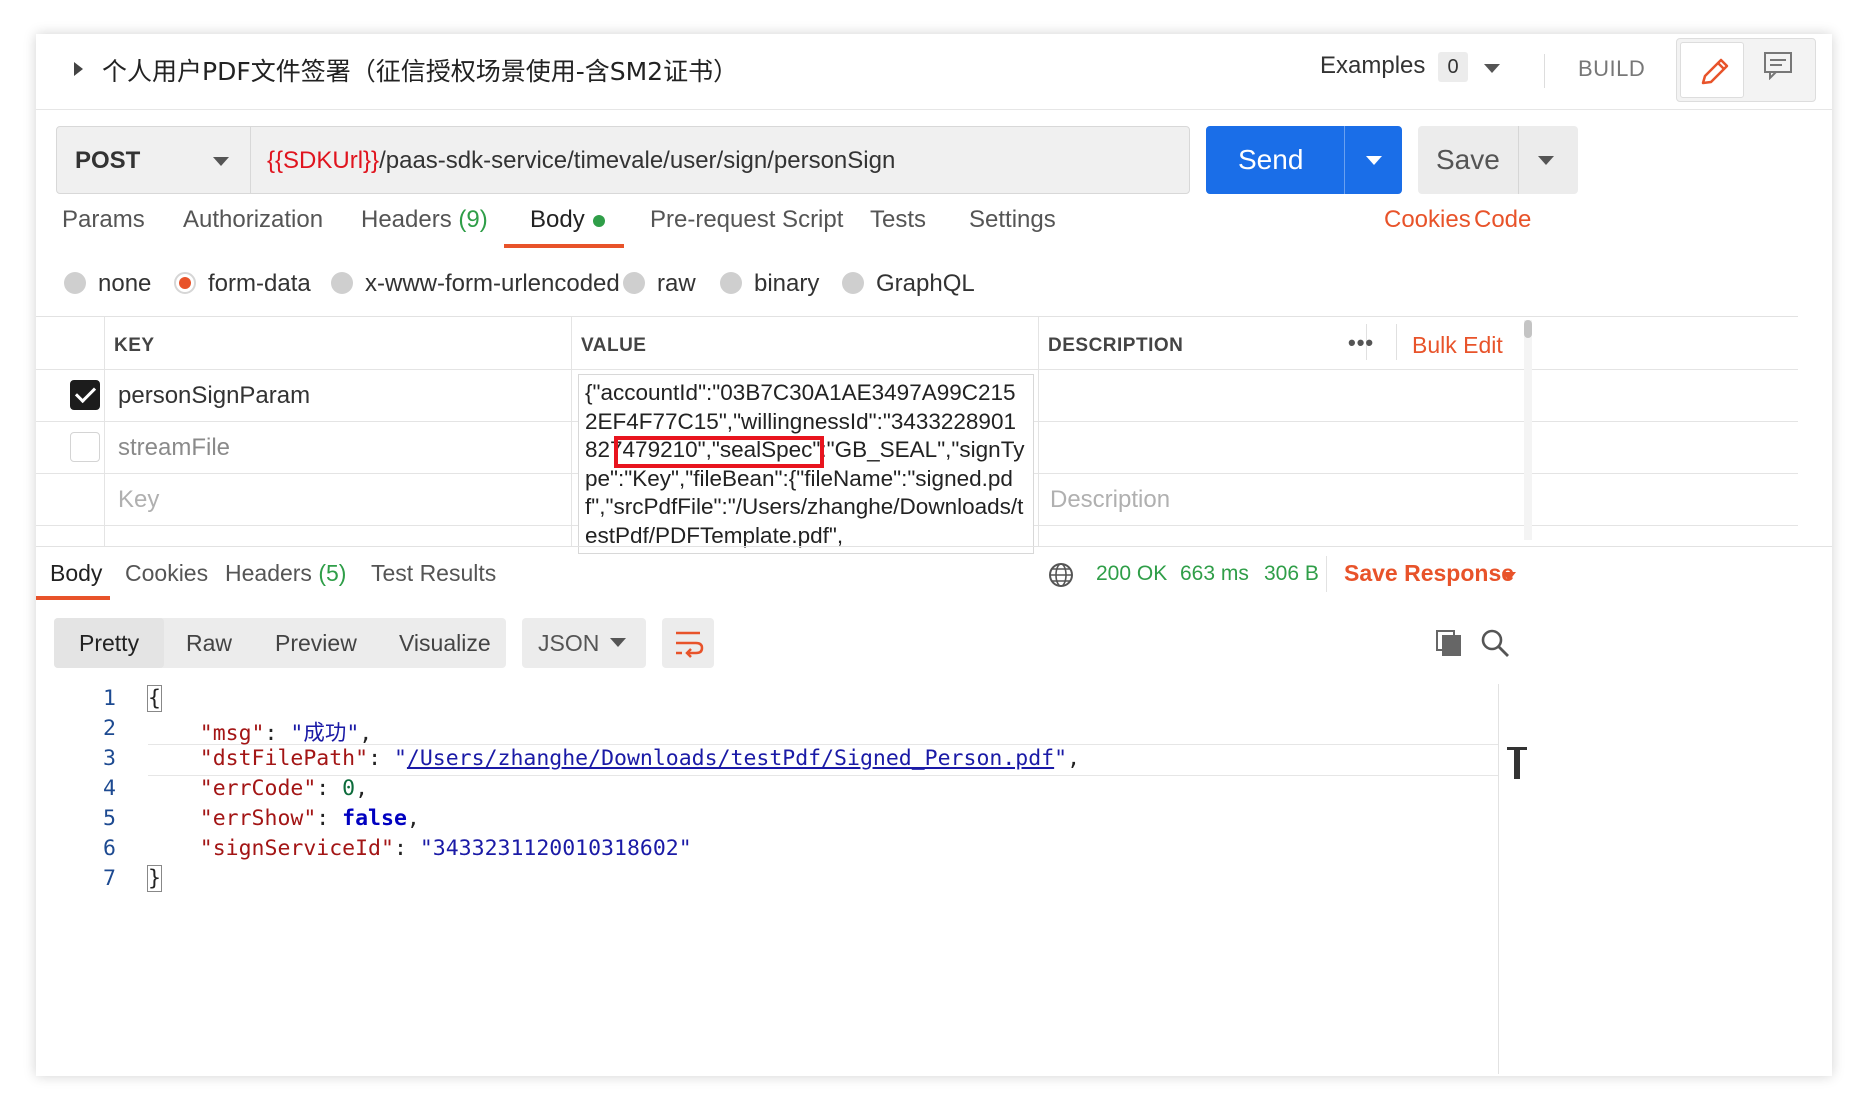 This screenshot has width=1868, height=1112. What do you see at coordinates (1712, 70) in the screenshot?
I see `edit-button` at bounding box center [1712, 70].